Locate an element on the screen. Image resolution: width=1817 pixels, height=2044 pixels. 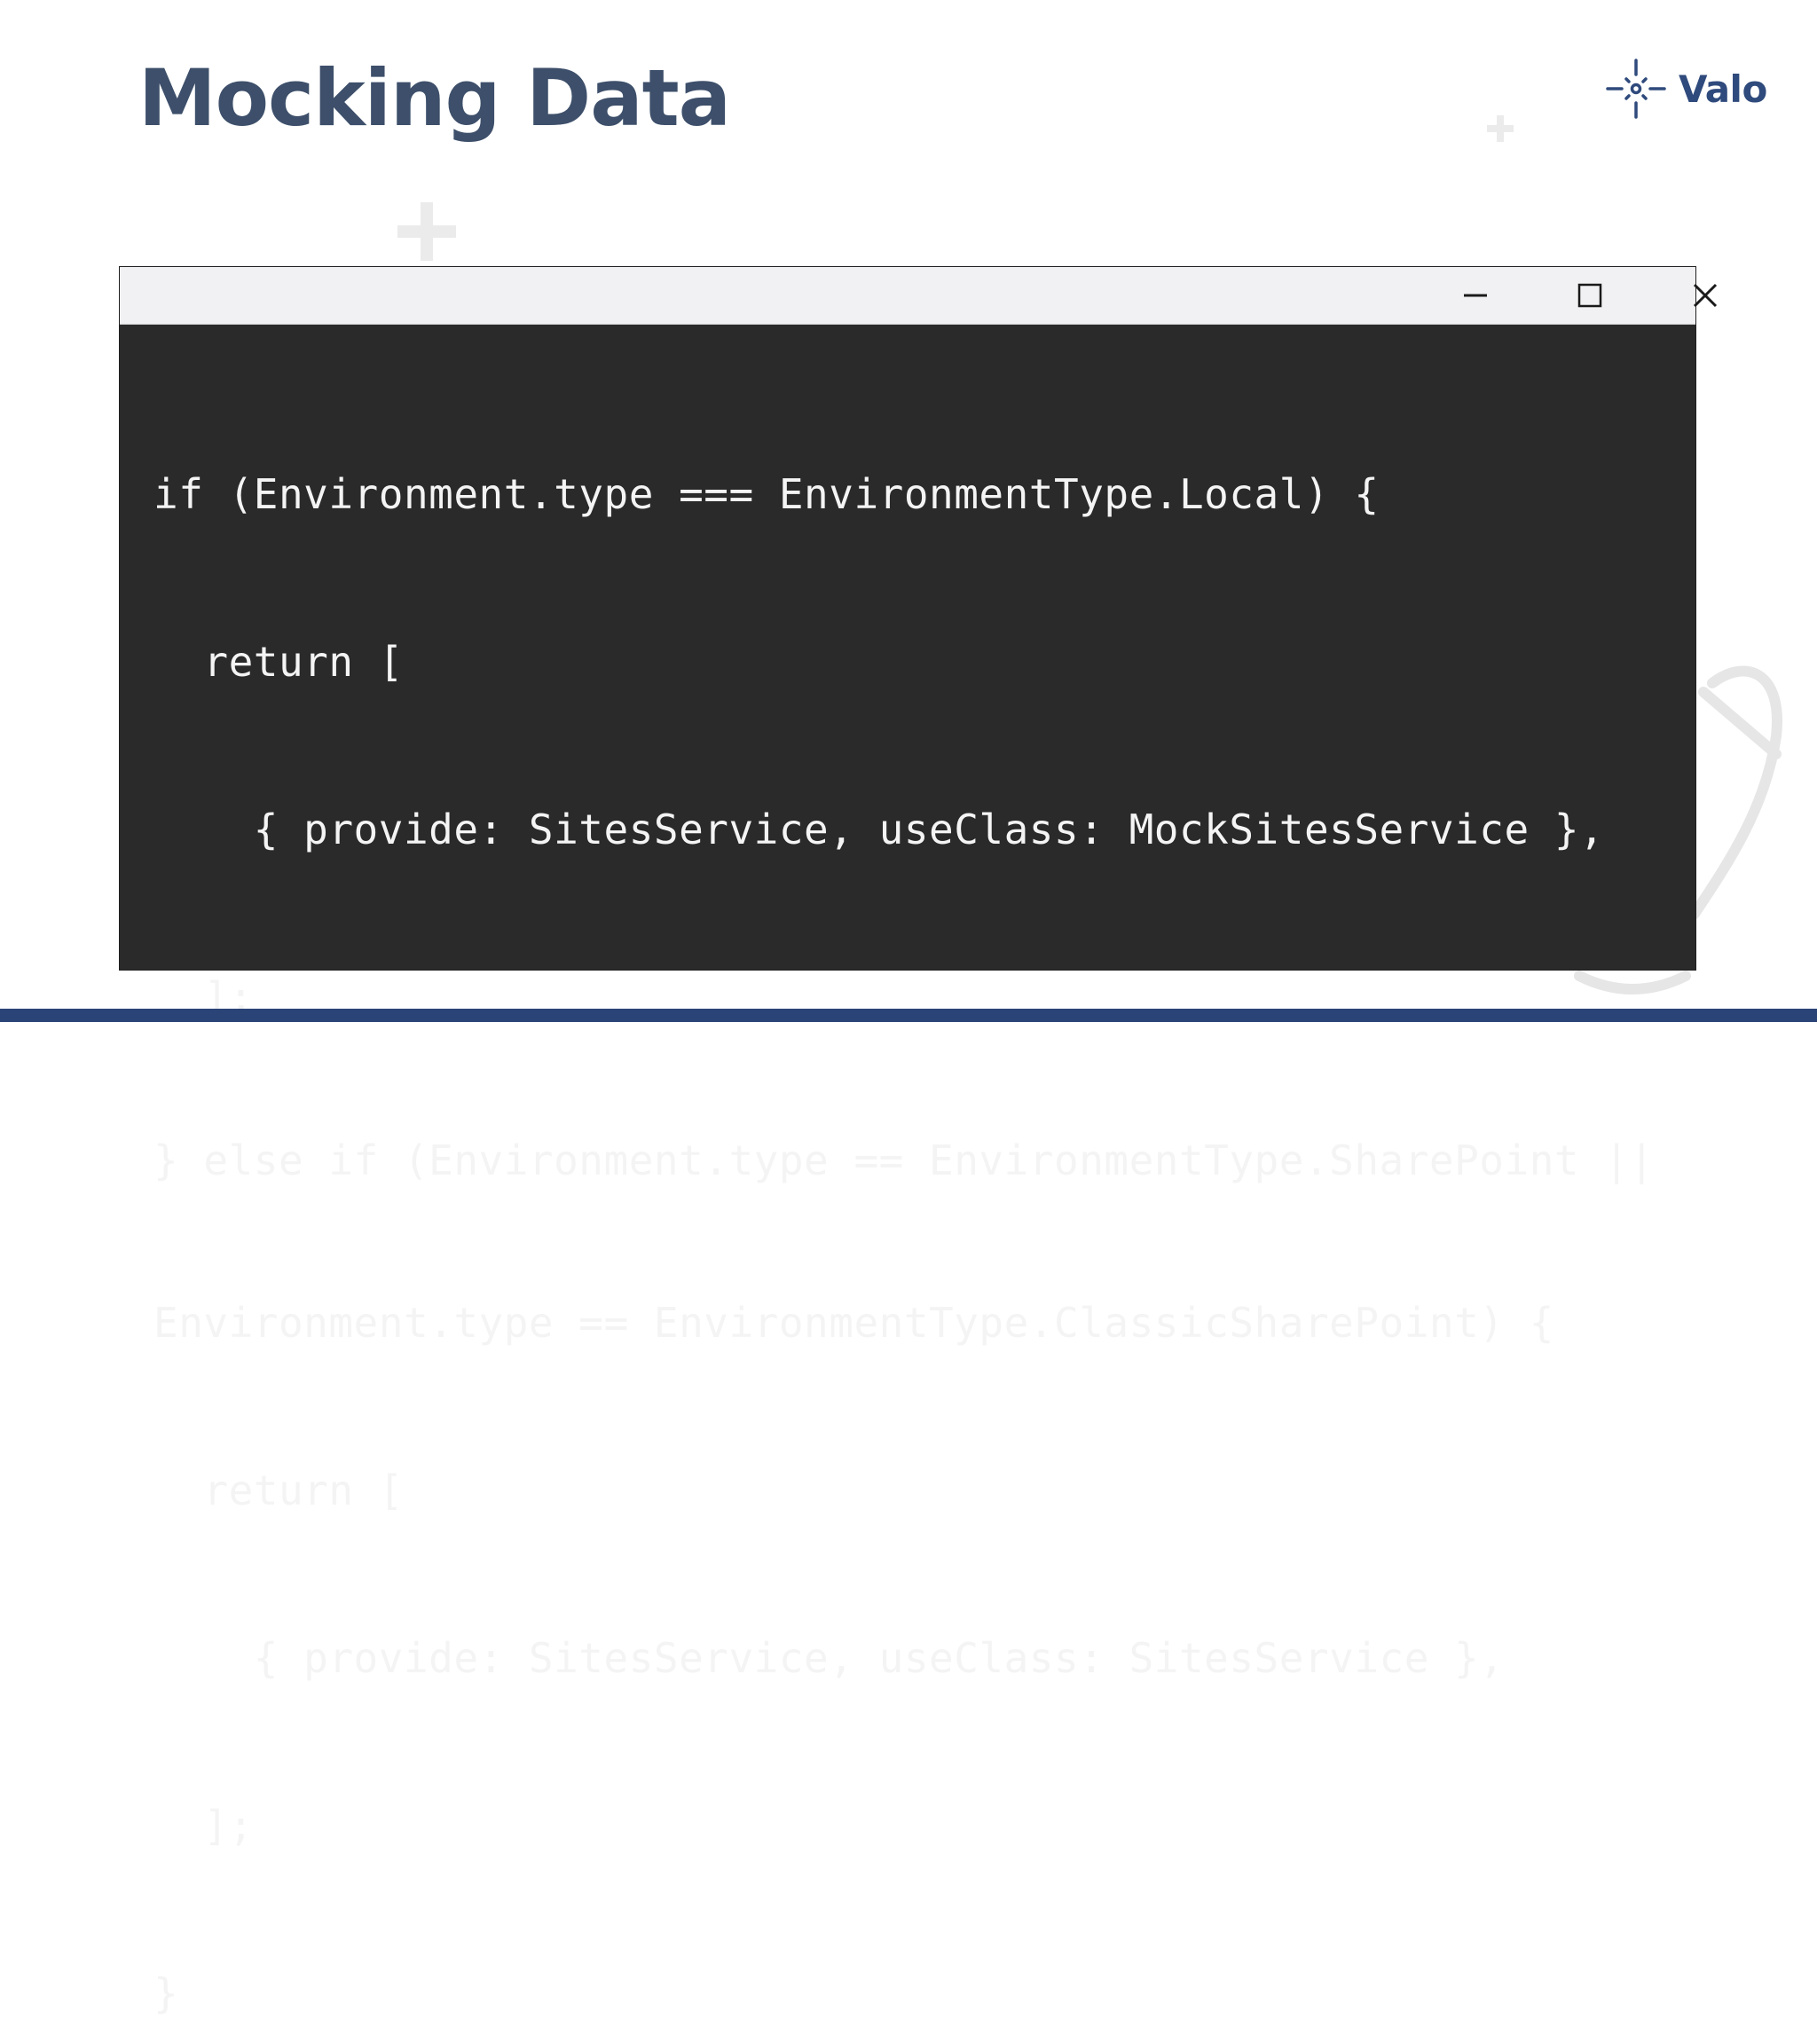
code-line: } is located at coordinates (166, 1993).